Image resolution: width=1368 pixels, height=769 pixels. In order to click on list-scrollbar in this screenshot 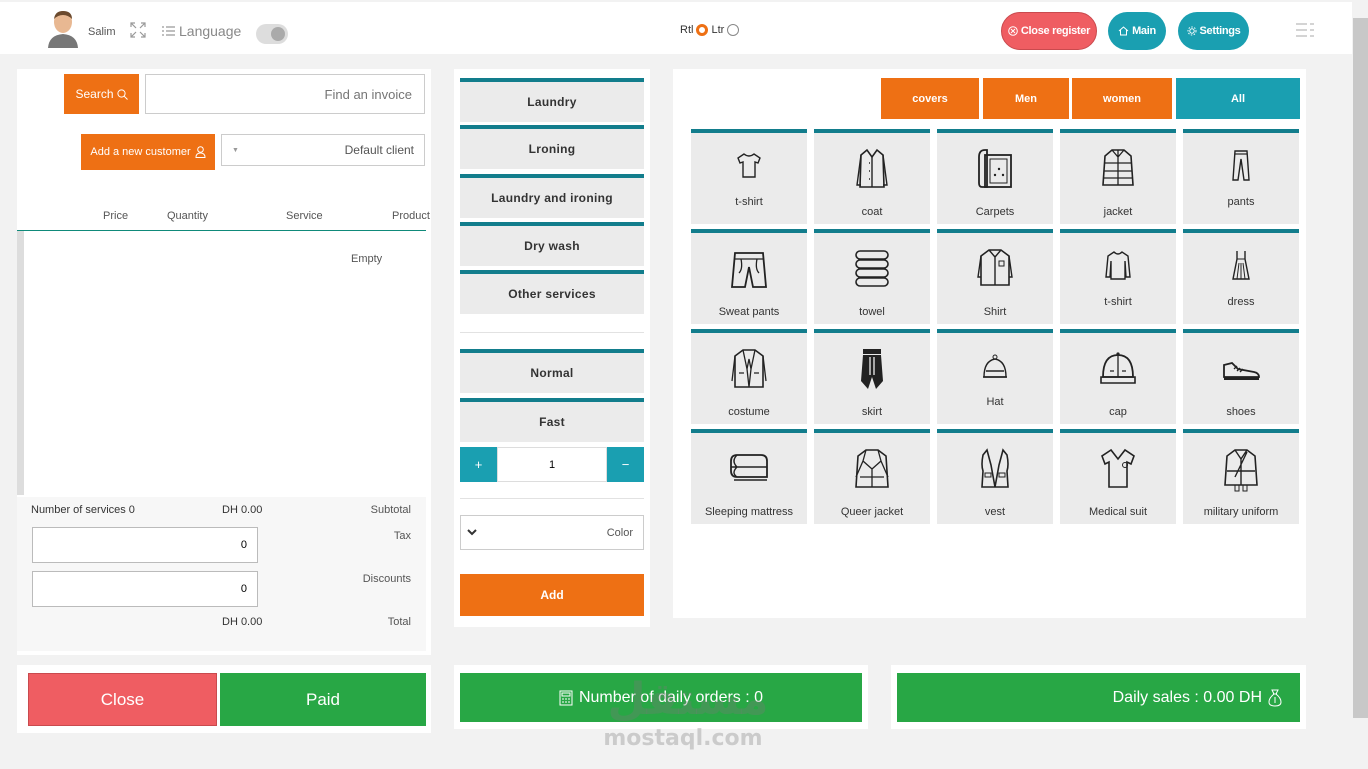, I will do `click(20, 363)`.